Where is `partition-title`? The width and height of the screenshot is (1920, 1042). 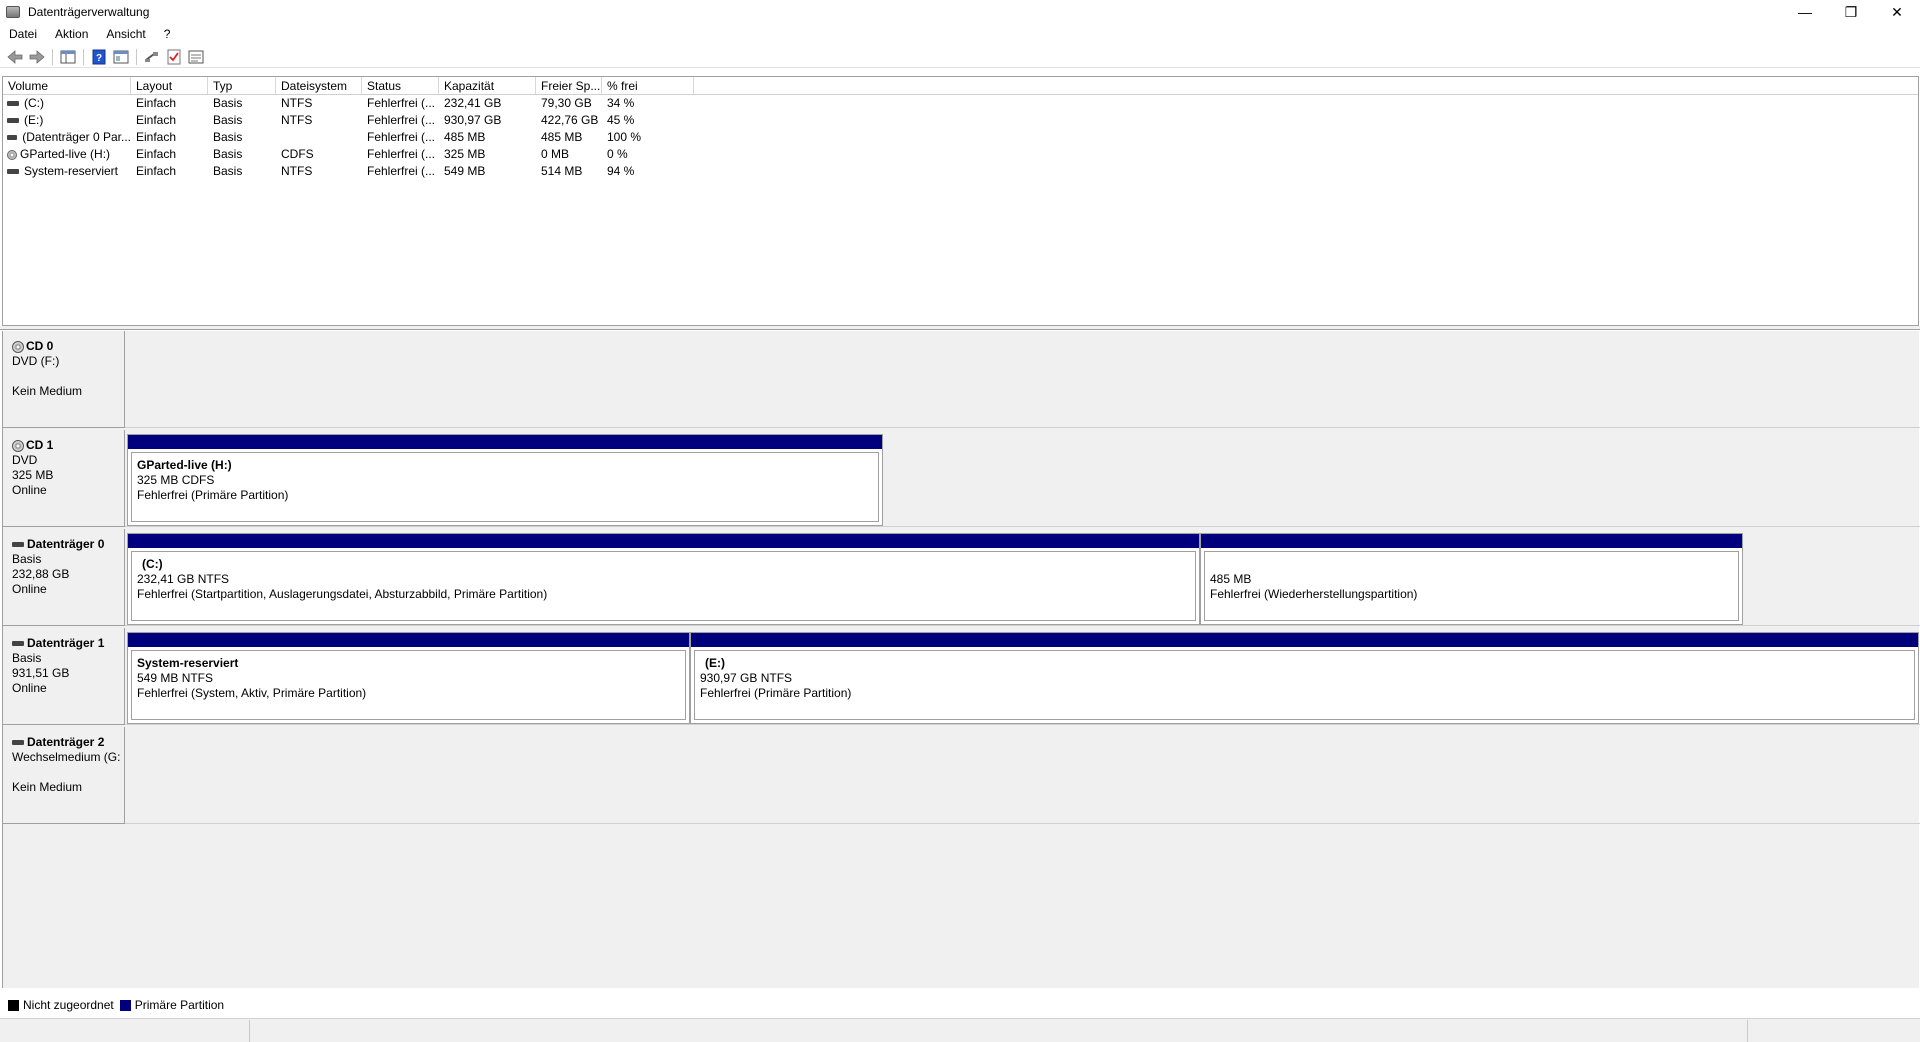 partition-title is located at coordinates (1474, 564).